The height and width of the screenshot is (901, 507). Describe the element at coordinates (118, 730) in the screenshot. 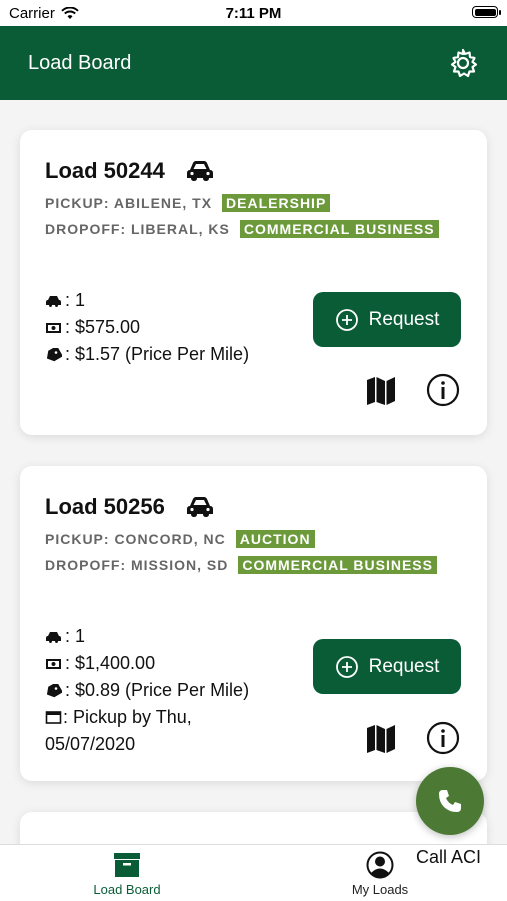

I see `pickup-date: : Pickup by Thu, 05/07/2020` at that location.